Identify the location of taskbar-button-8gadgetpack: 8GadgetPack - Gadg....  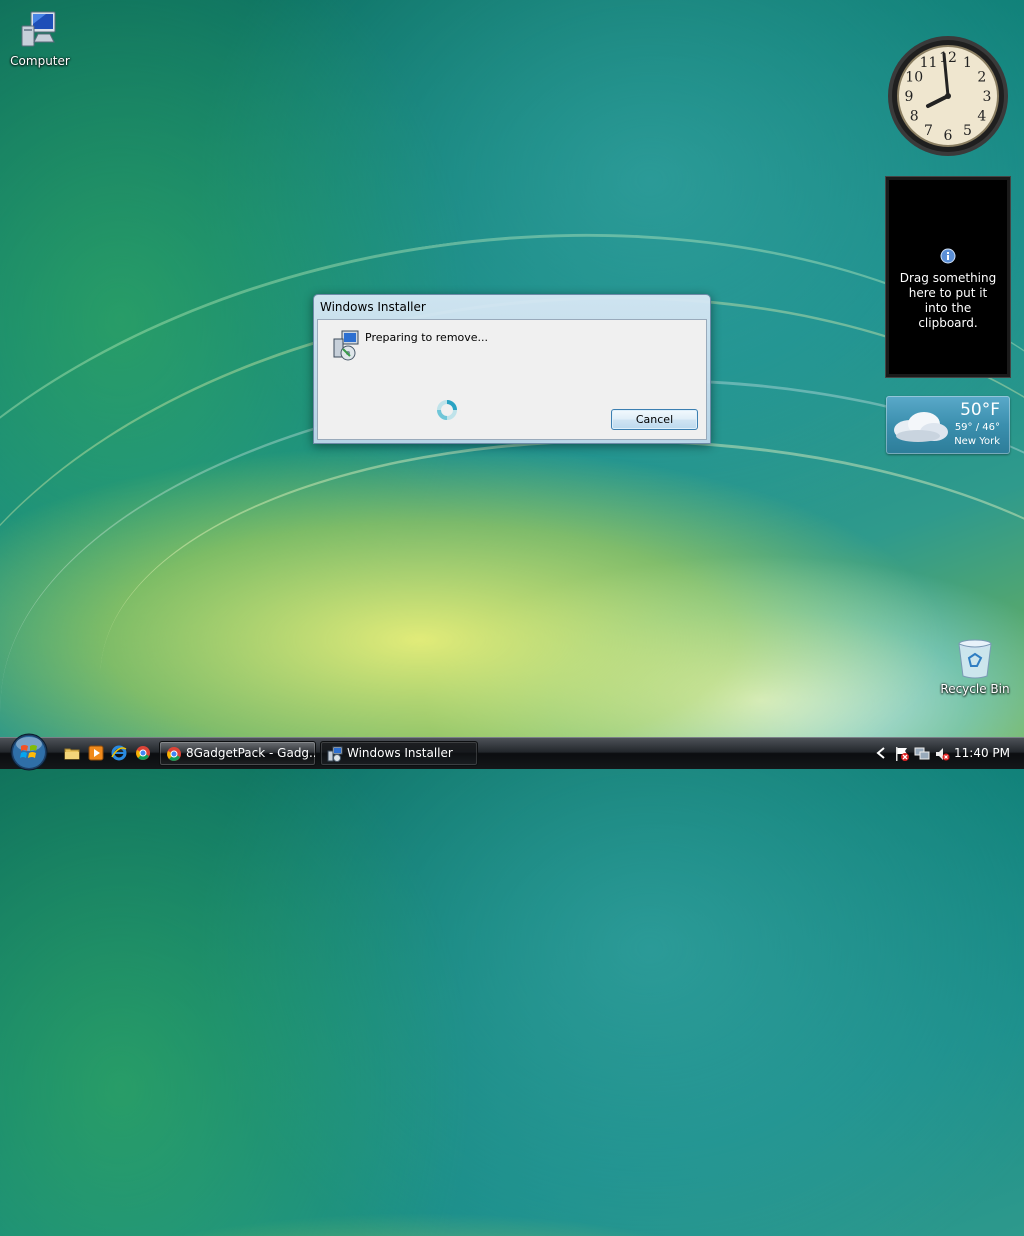
(237, 753).